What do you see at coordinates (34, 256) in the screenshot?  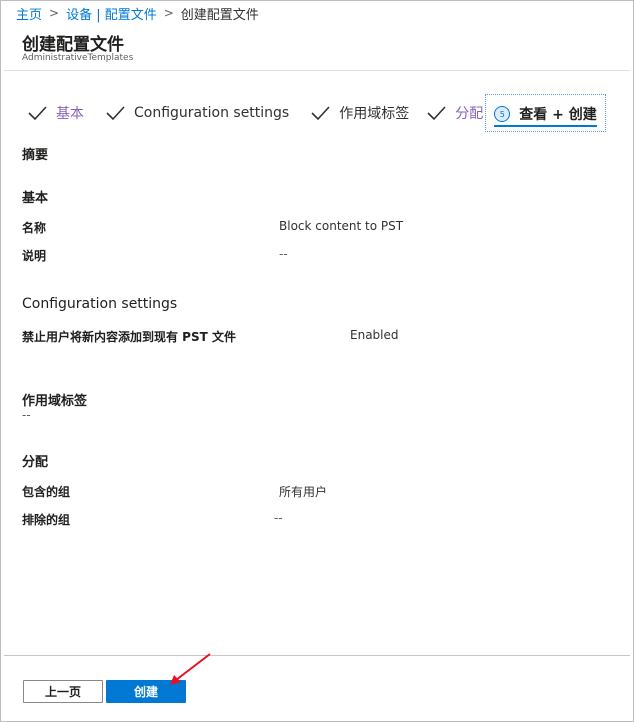 I see `description-label: 说明` at bounding box center [34, 256].